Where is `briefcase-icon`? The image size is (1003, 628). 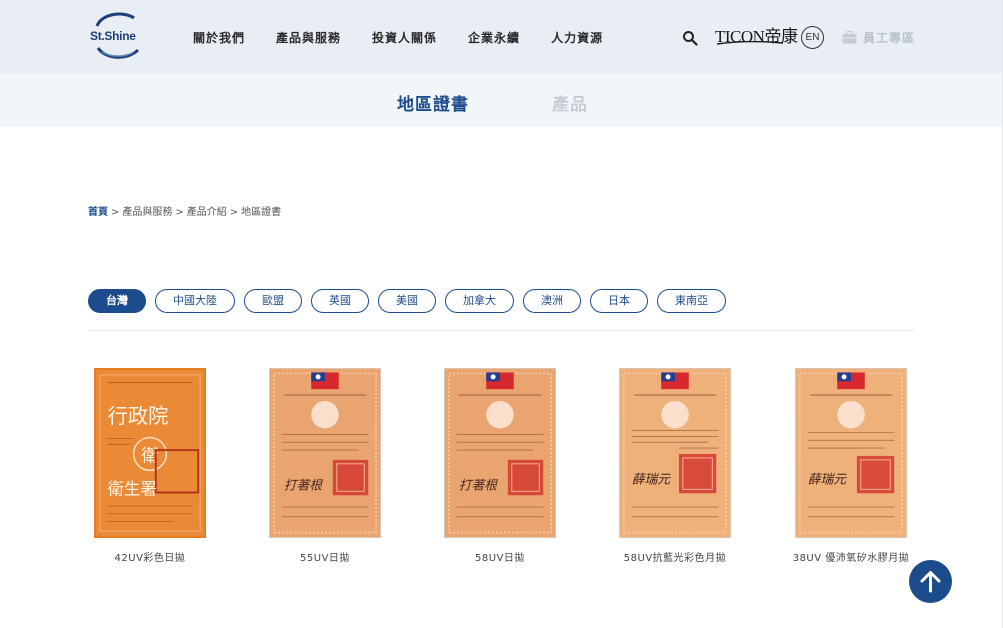 briefcase-icon is located at coordinates (849, 37).